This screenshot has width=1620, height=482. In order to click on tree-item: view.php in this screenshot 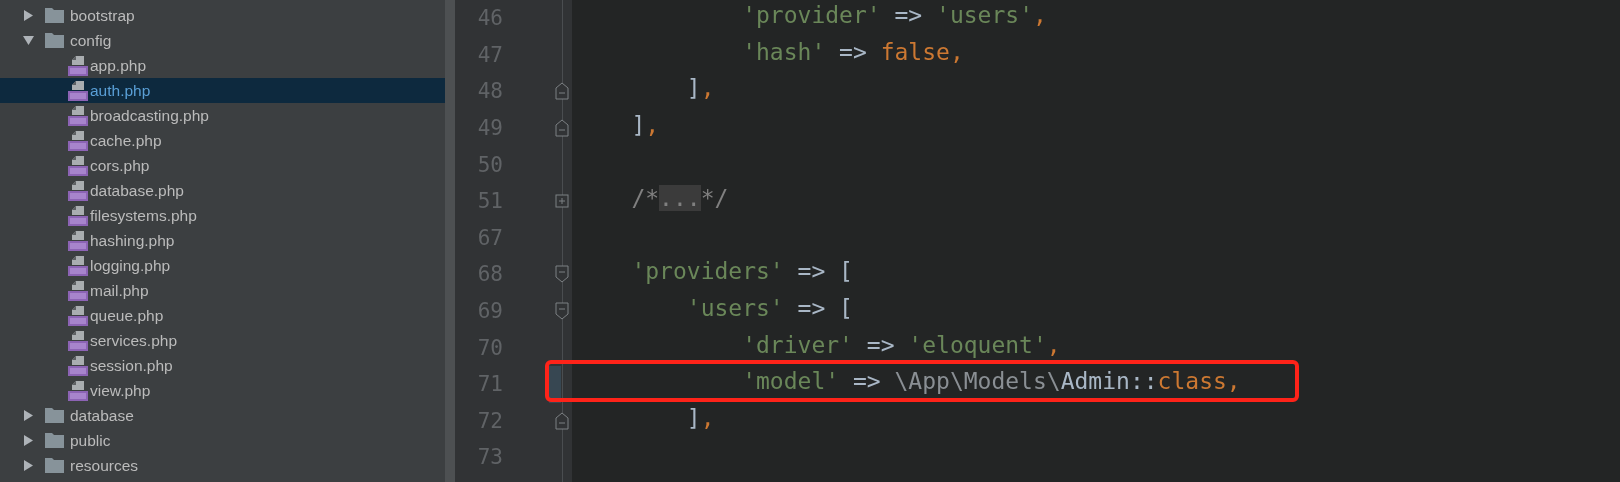, I will do `click(222, 390)`.